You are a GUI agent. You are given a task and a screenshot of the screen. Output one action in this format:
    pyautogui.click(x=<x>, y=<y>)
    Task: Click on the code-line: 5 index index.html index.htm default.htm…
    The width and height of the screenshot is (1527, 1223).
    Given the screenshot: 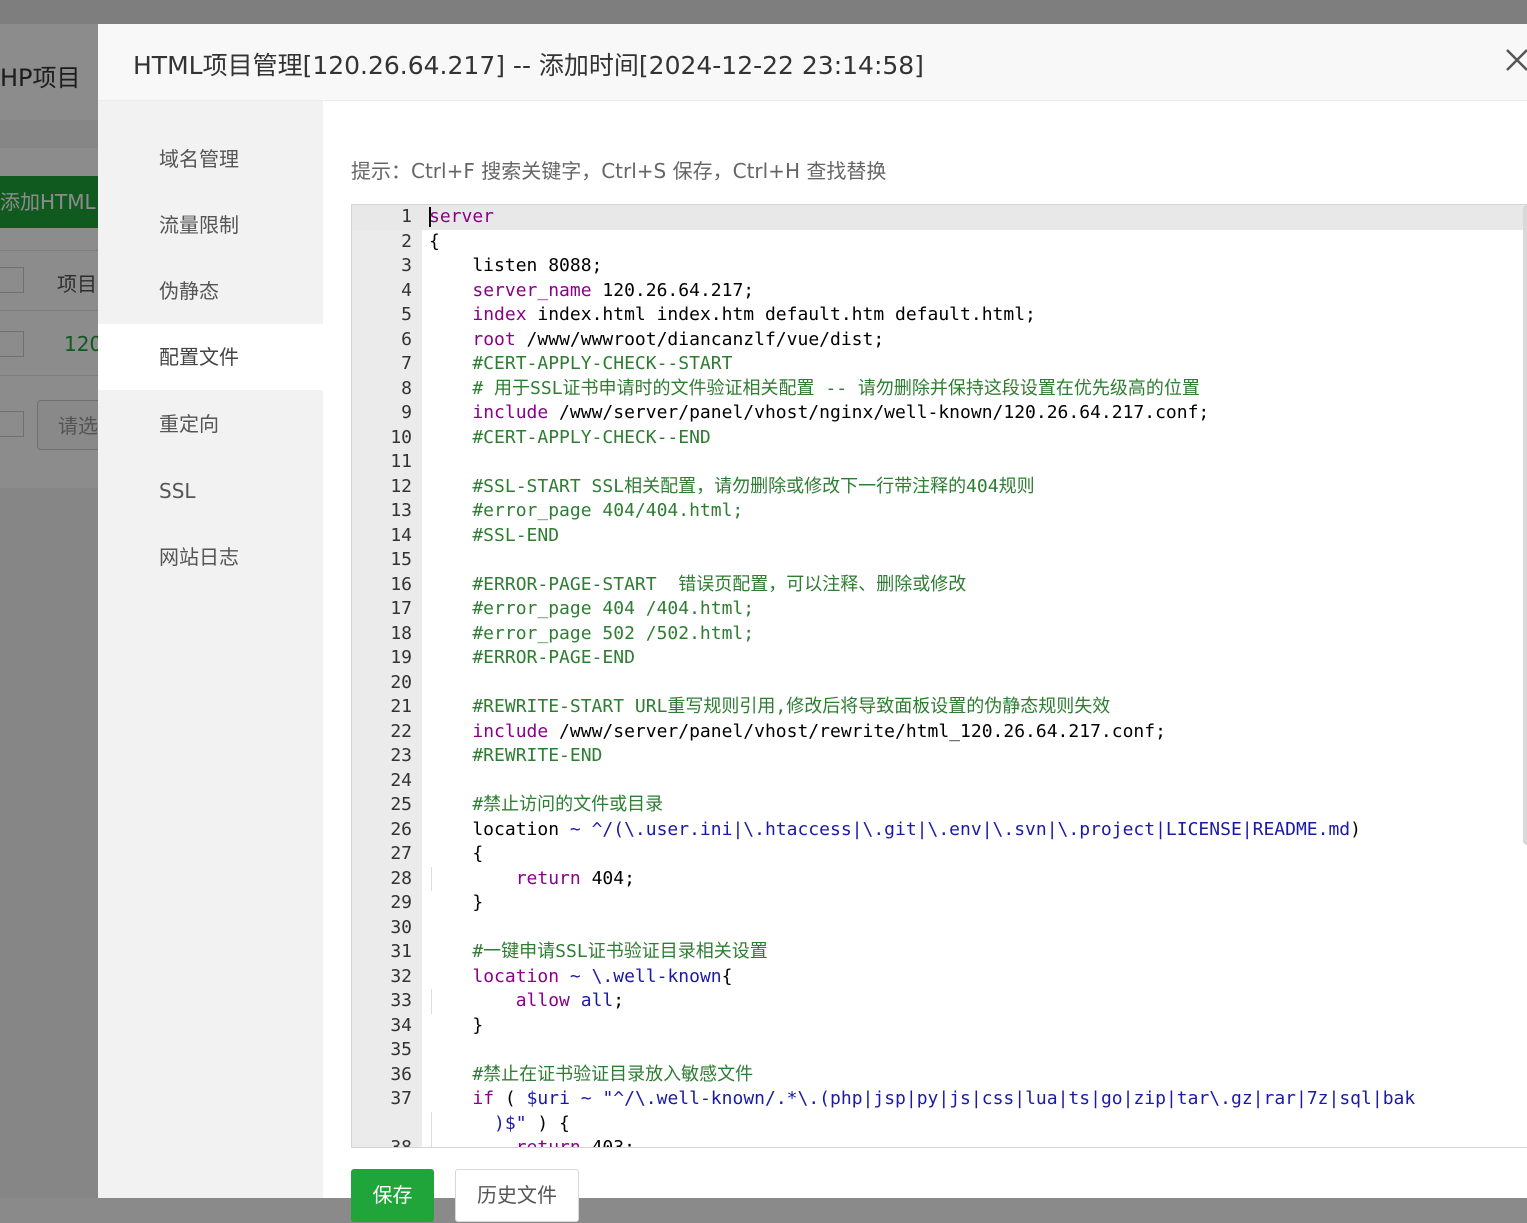 What is the action you would take?
    pyautogui.click(x=939, y=315)
    